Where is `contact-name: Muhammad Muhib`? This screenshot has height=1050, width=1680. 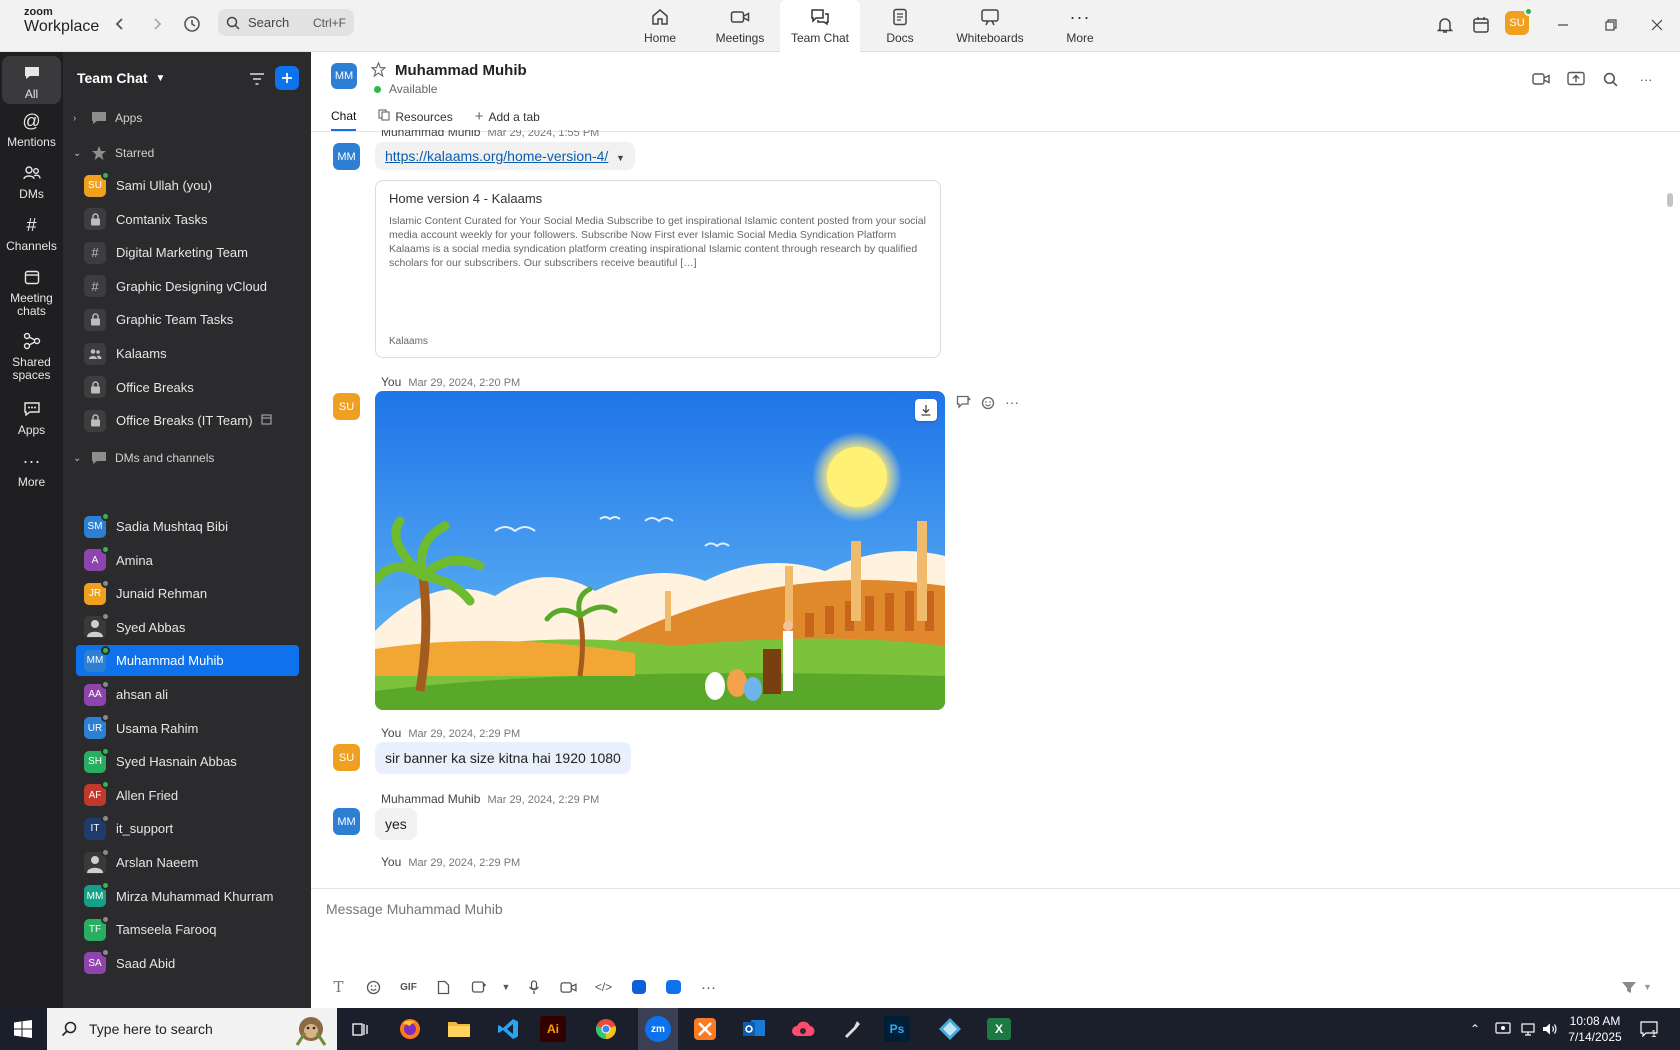
contact-name: Muhammad Muhib is located at coordinates (461, 70).